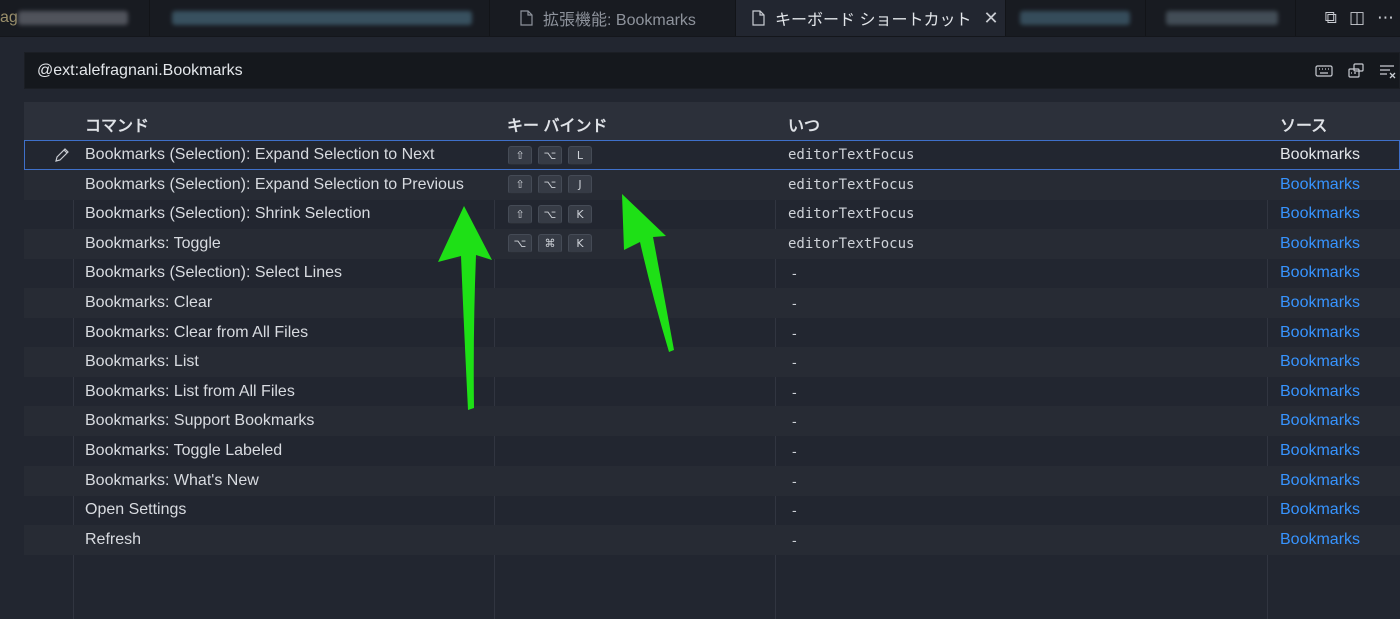 The image size is (1400, 619). What do you see at coordinates (712, 392) in the screenshot?
I see `table-row: Bookmarks: List from All Files - Bookmarks` at bounding box center [712, 392].